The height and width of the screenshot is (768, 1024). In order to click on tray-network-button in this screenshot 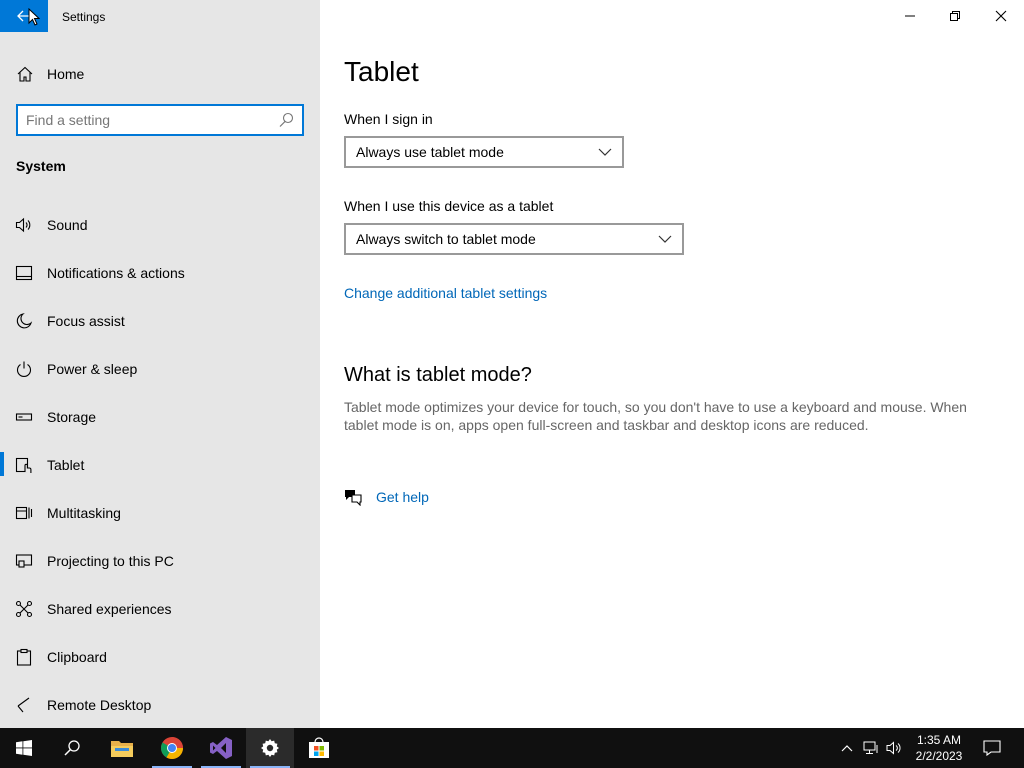, I will do `click(871, 748)`.